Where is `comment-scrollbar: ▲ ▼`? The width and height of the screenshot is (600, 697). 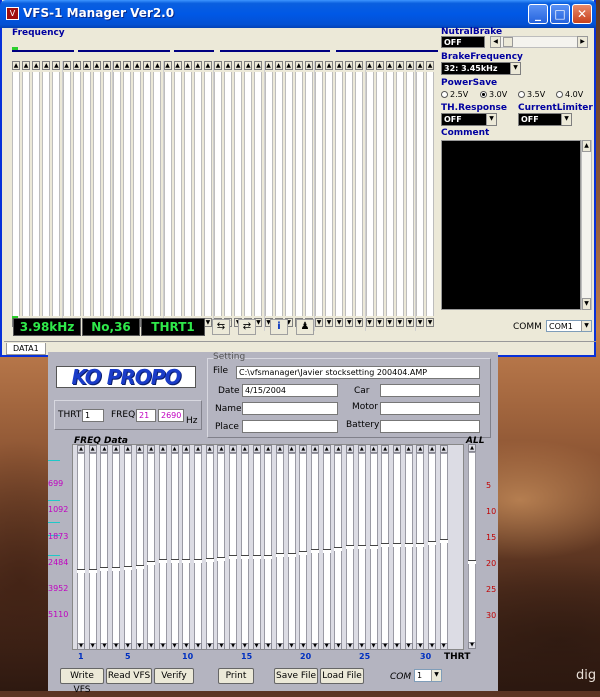 comment-scrollbar: ▲ ▼ is located at coordinates (586, 225).